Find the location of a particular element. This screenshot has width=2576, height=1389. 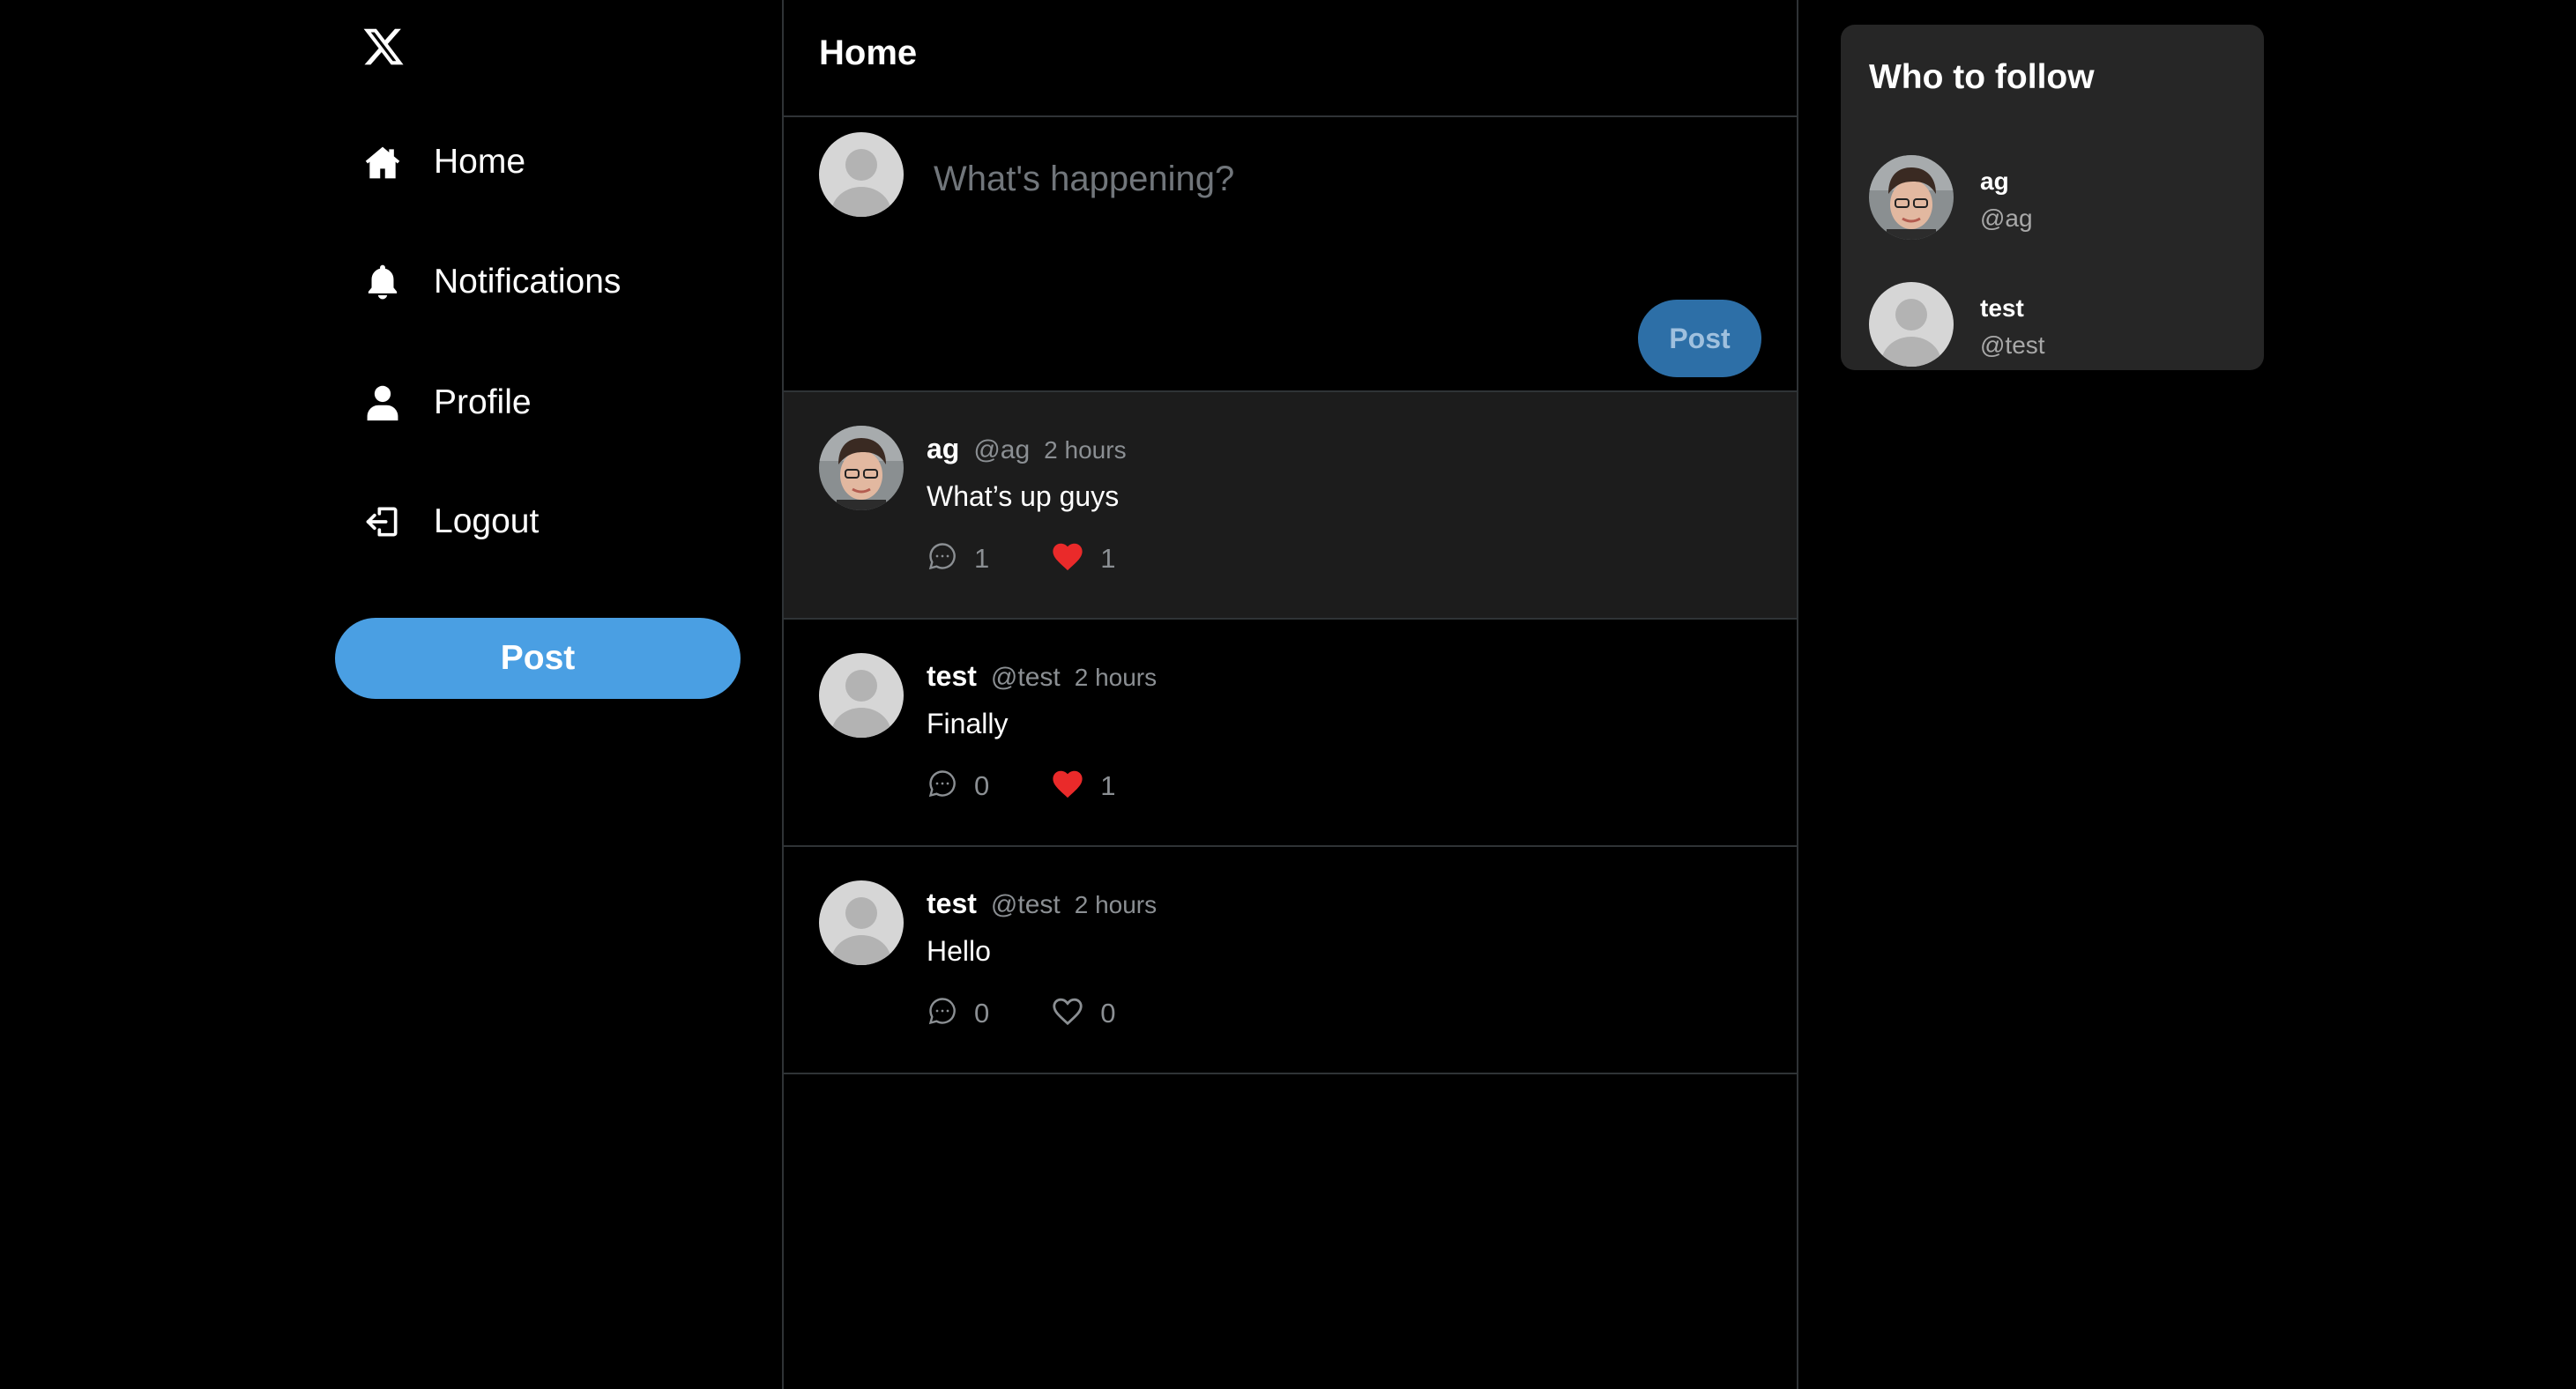

x-logo-icon is located at coordinates (383, 47).